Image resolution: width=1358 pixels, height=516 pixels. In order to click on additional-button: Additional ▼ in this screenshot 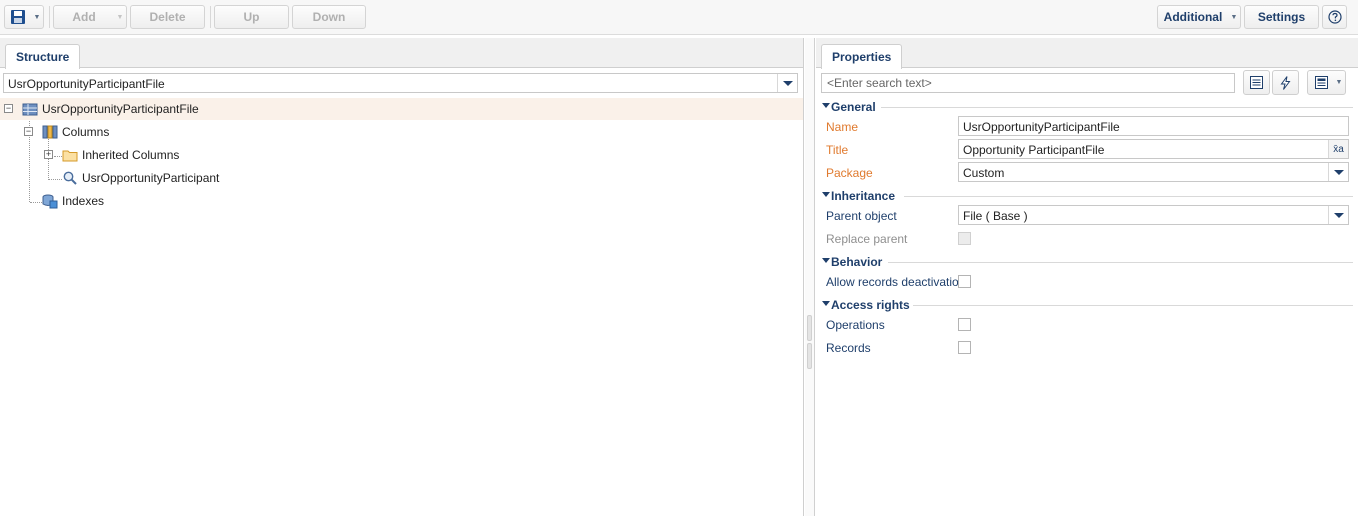, I will do `click(1199, 17)`.